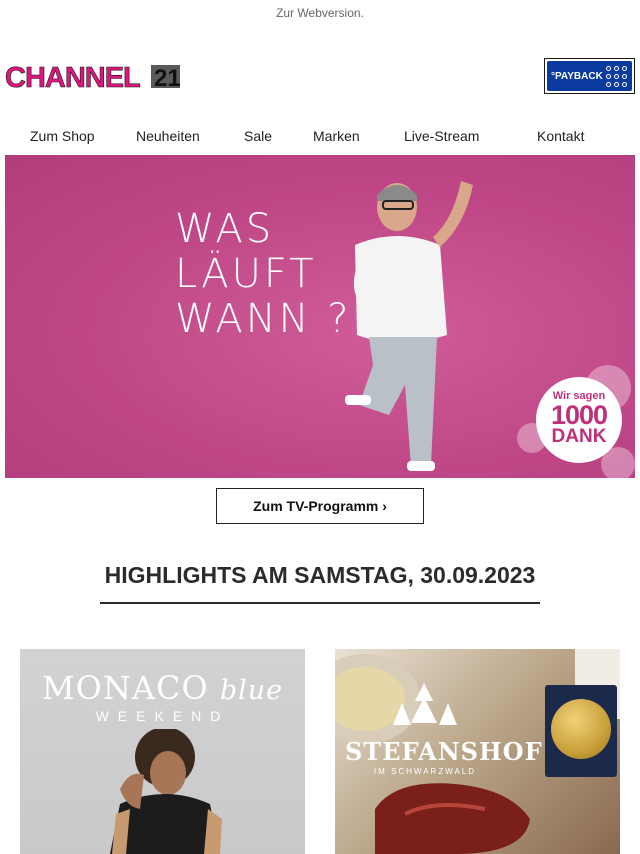  What do you see at coordinates (168, 136) in the screenshot?
I see `nav-item-neuheiten: Neuheiten` at bounding box center [168, 136].